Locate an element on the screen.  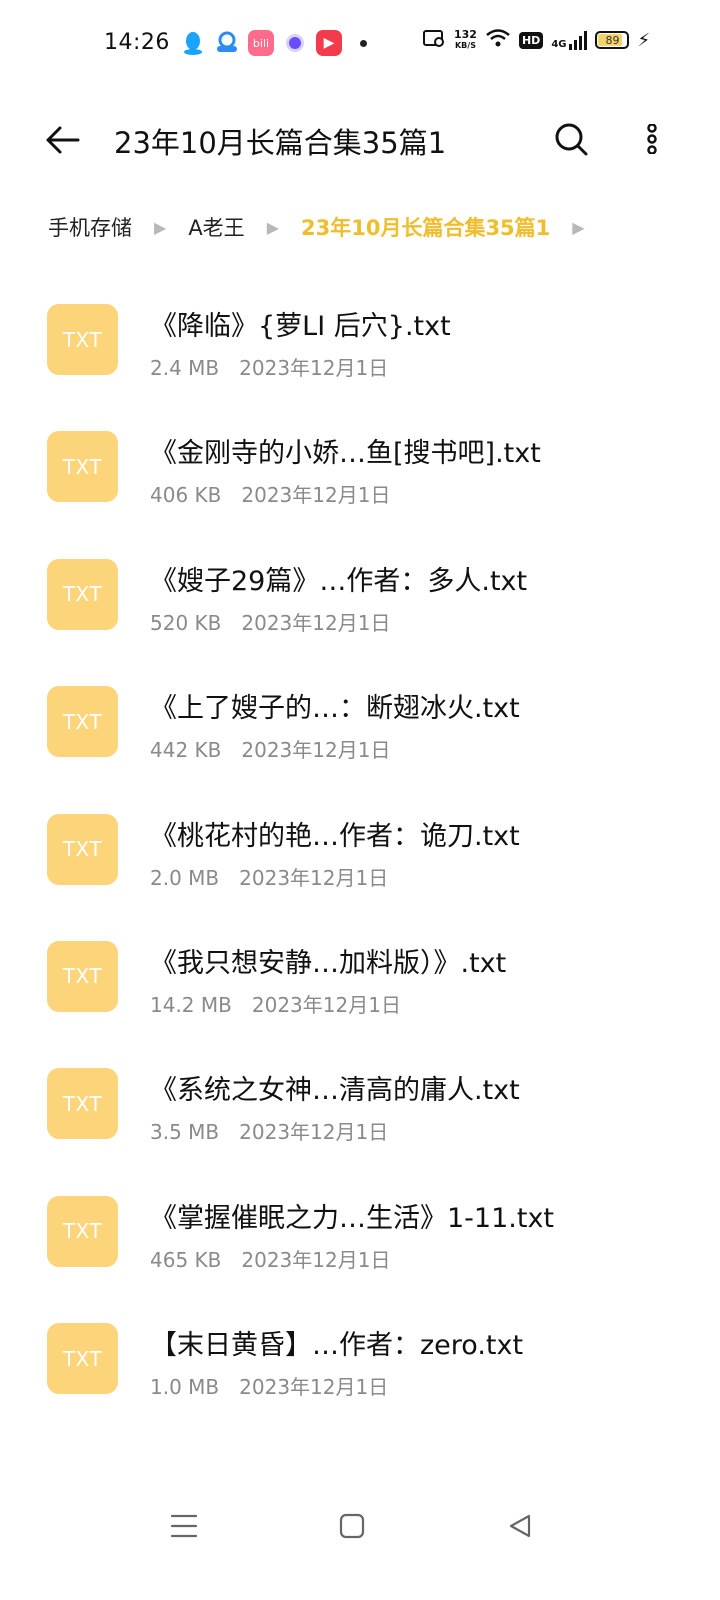
more-vertical-icon is located at coordinates (652, 139).